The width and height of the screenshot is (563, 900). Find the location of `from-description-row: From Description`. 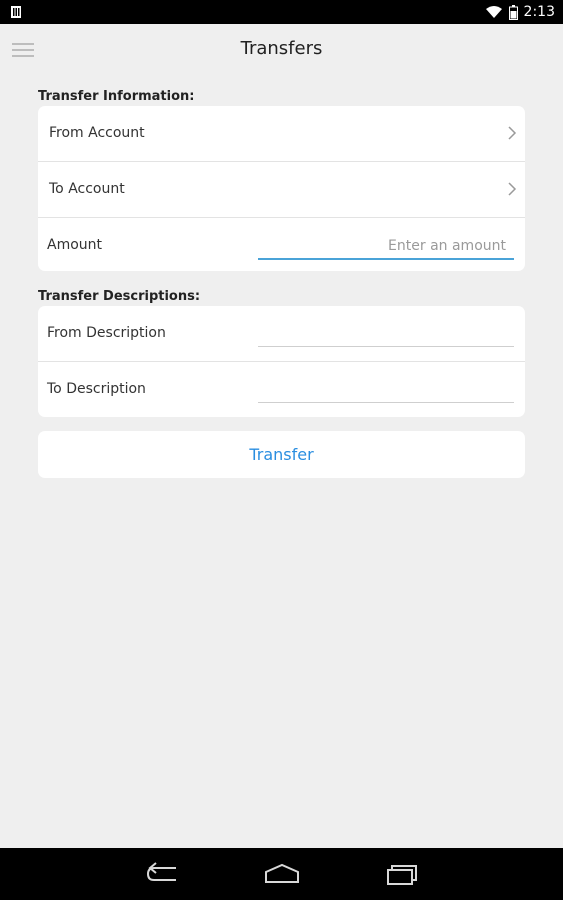

from-description-row: From Description is located at coordinates (281, 334).